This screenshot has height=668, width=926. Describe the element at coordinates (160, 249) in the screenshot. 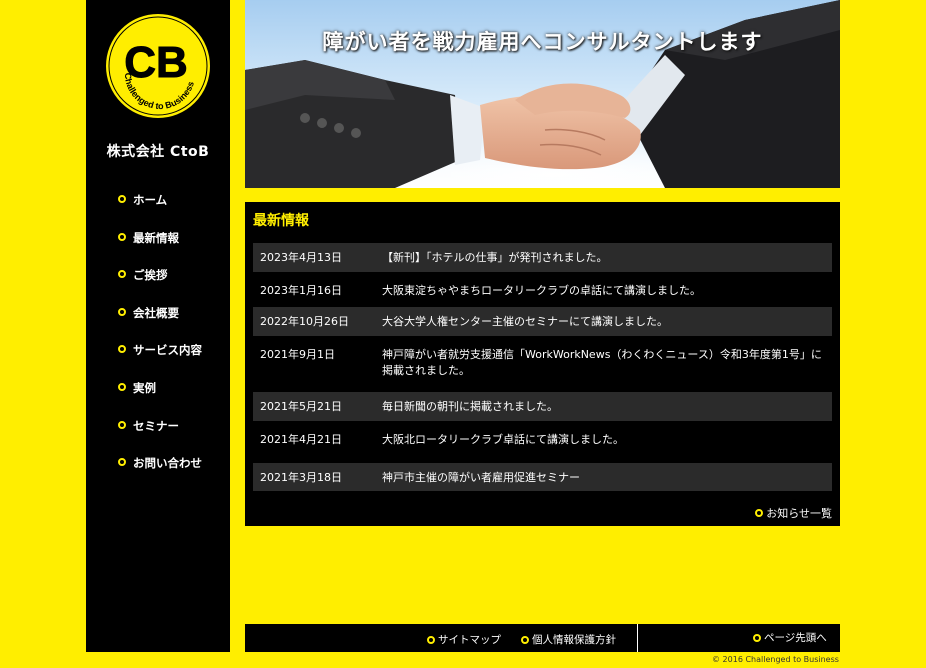

I see `nav-item-news: 最新情報` at that location.